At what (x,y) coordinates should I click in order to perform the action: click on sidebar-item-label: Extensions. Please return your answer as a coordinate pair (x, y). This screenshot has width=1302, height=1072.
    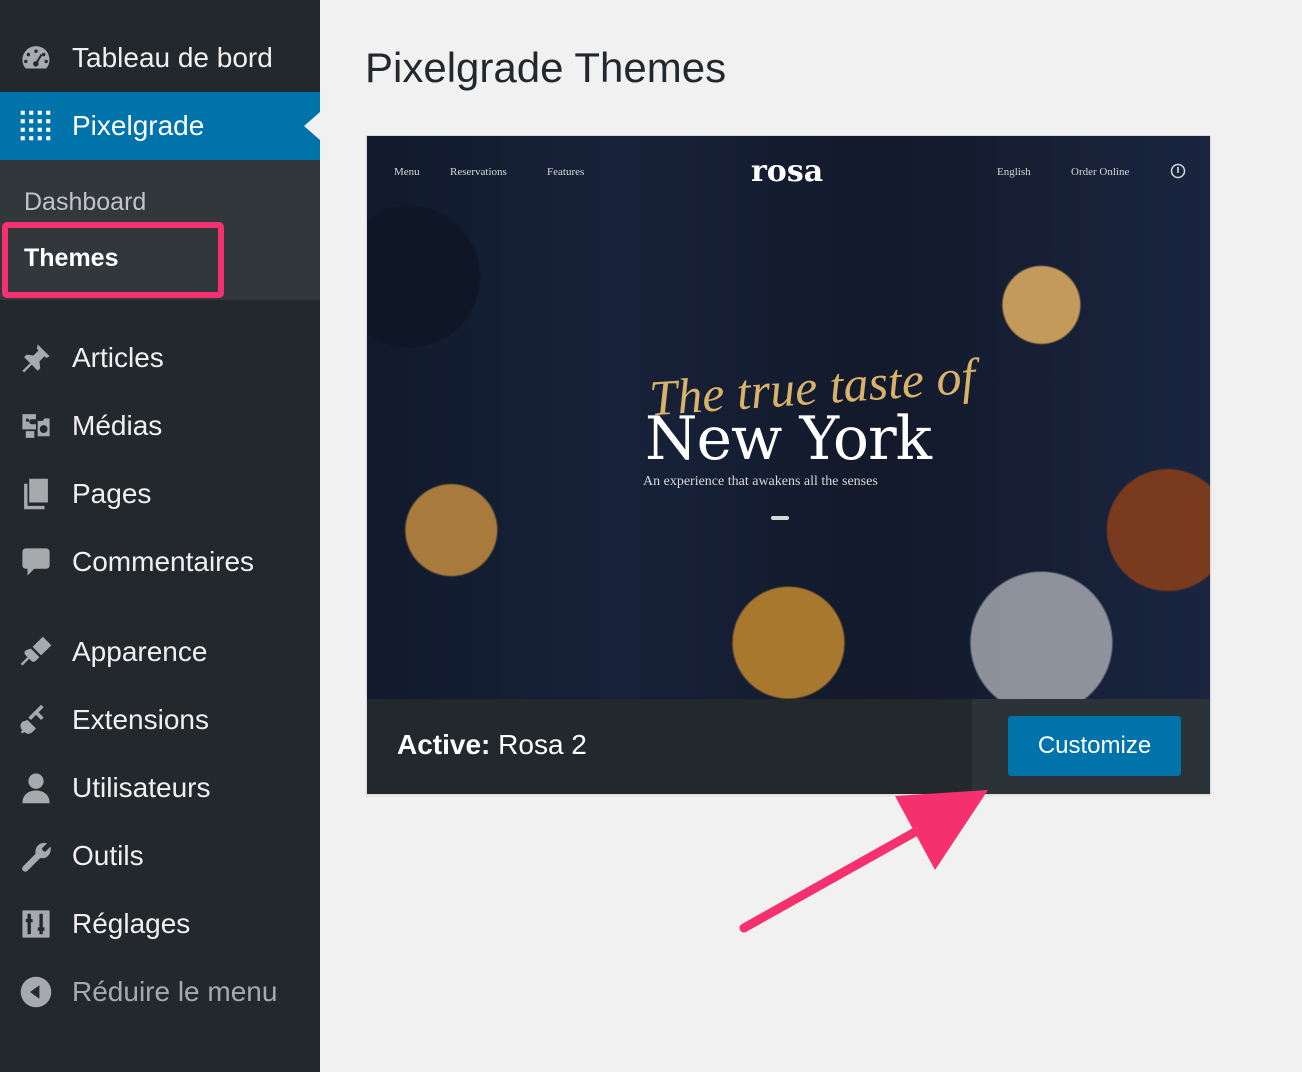
    Looking at the image, I should click on (140, 719).